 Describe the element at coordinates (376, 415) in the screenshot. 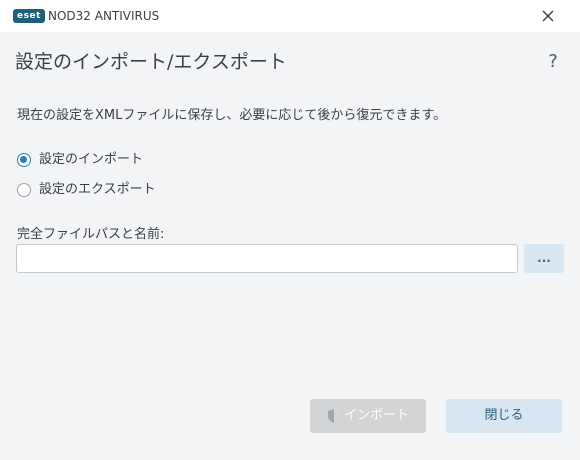

I see `import-button-label: インポート` at that location.